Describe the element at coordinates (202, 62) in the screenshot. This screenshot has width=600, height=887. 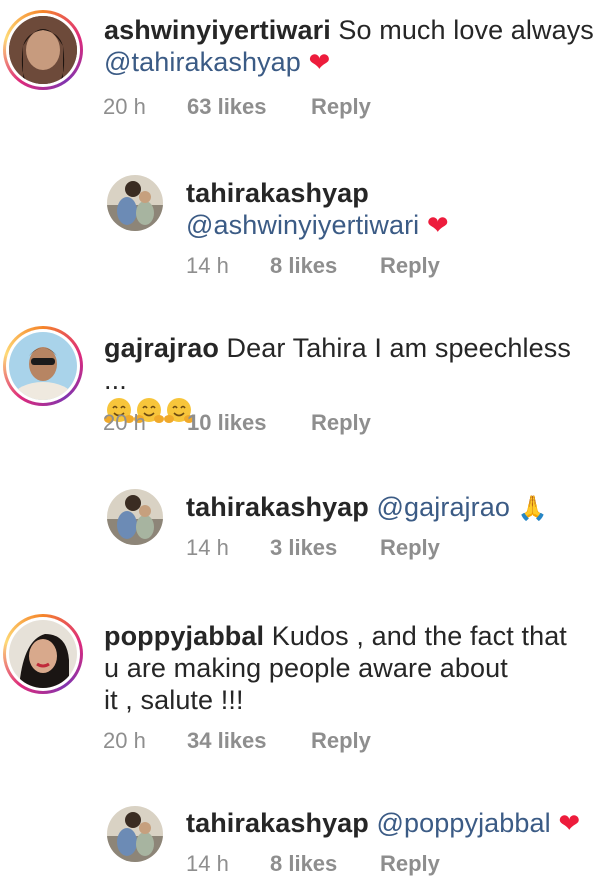
I see `comment-mention: @tahirakashyap` at that location.